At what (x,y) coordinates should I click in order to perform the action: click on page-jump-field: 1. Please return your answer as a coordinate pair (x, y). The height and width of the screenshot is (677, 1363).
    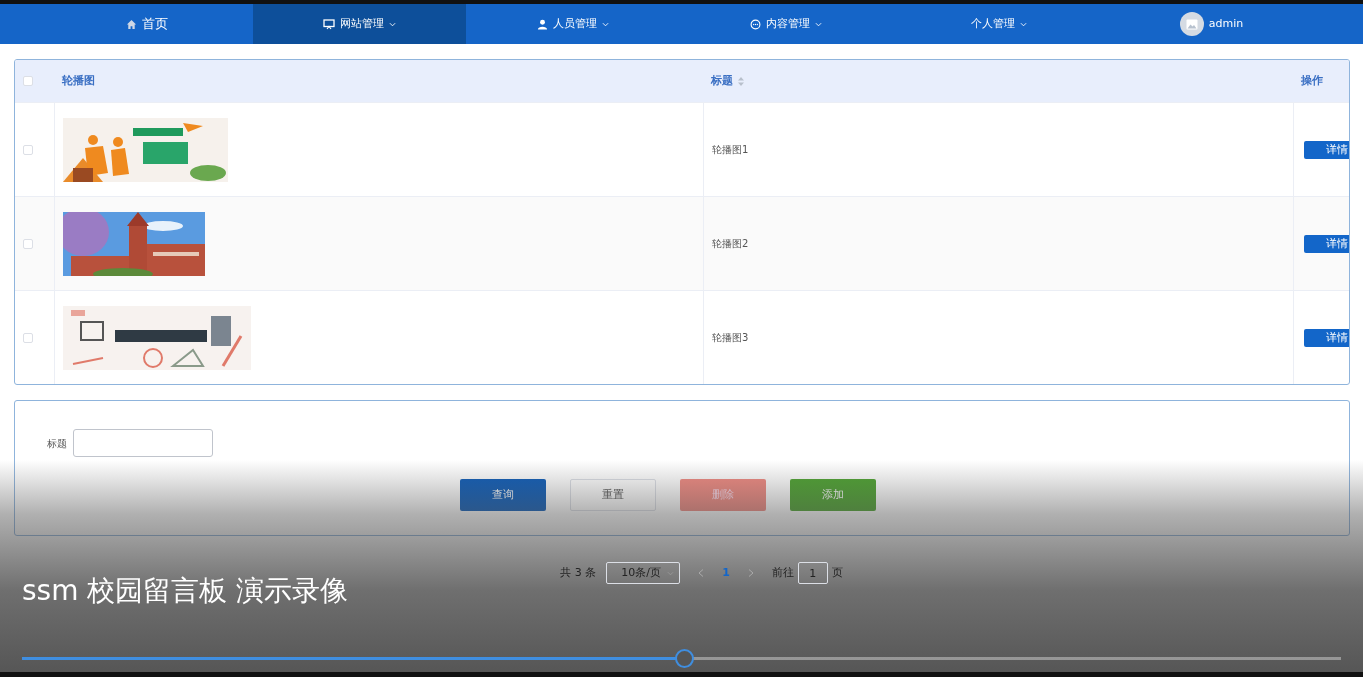
    Looking at the image, I should click on (812, 573).